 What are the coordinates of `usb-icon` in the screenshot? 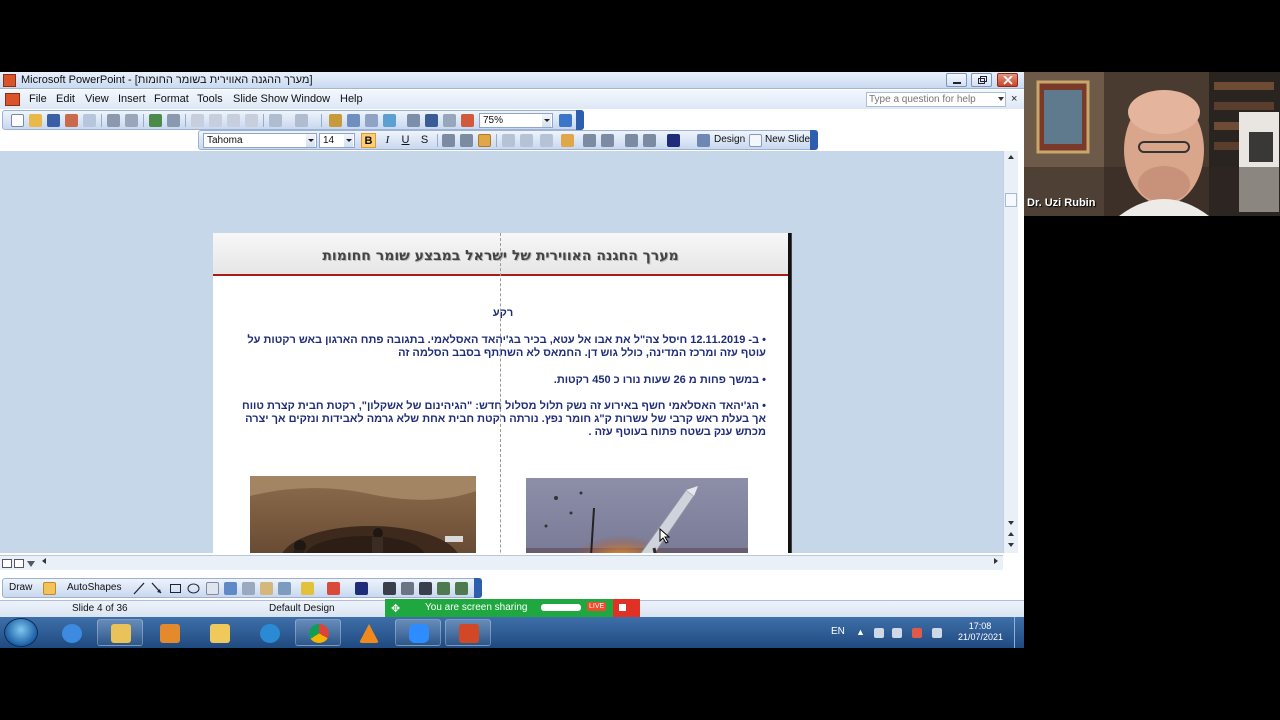 It's located at (879, 633).